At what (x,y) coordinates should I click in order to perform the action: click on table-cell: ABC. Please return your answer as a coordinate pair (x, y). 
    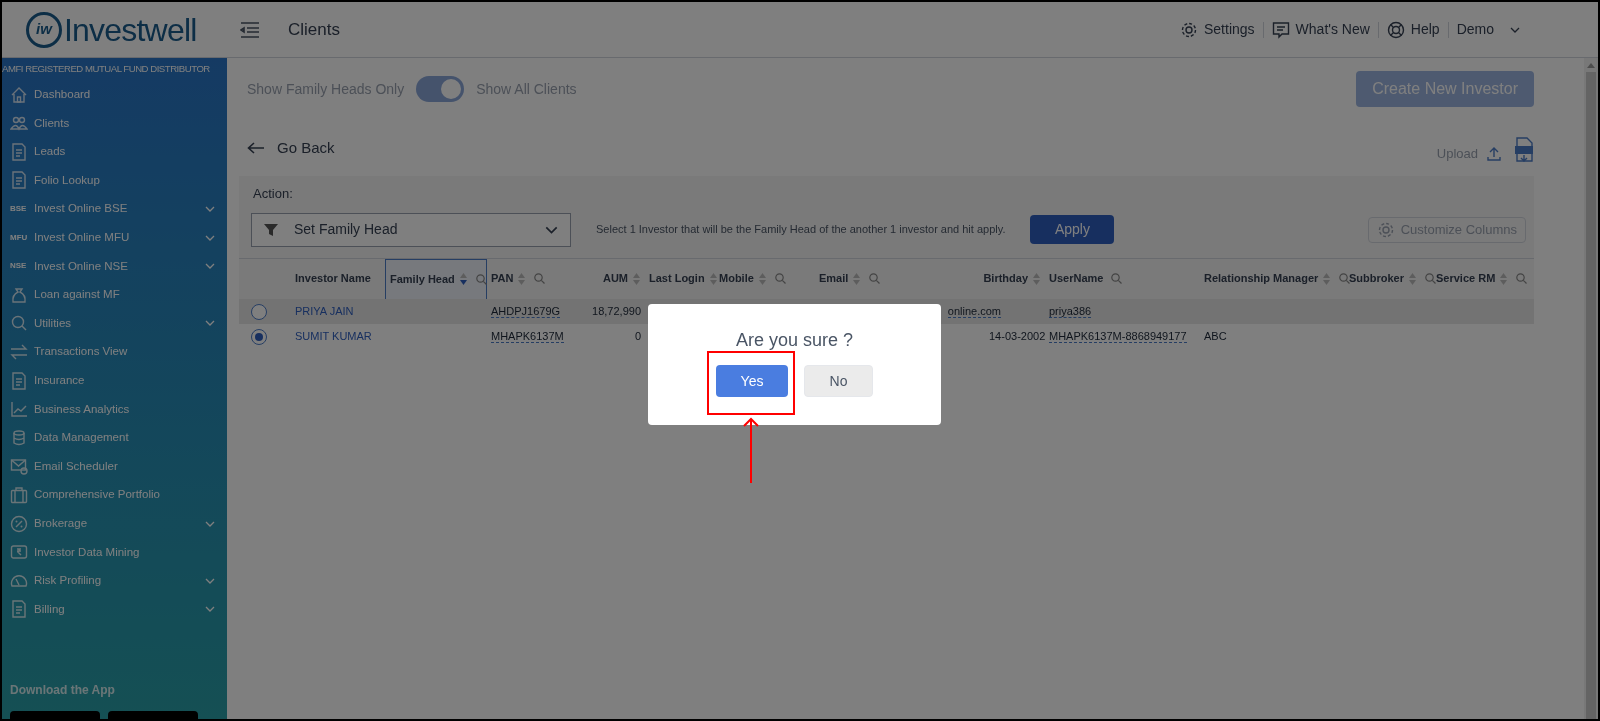
    Looking at the image, I should click on (1215, 335).